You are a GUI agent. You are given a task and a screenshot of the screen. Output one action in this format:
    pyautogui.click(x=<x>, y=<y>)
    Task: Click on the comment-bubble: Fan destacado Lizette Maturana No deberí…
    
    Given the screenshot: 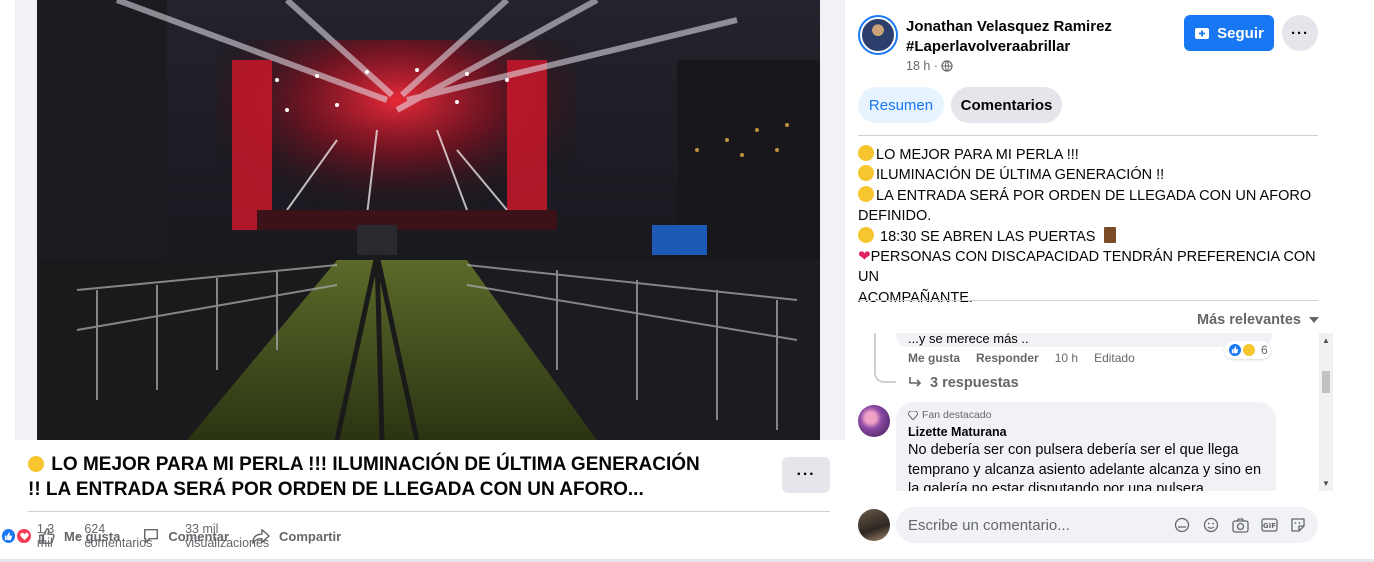 What is the action you would take?
    pyautogui.click(x=1086, y=446)
    